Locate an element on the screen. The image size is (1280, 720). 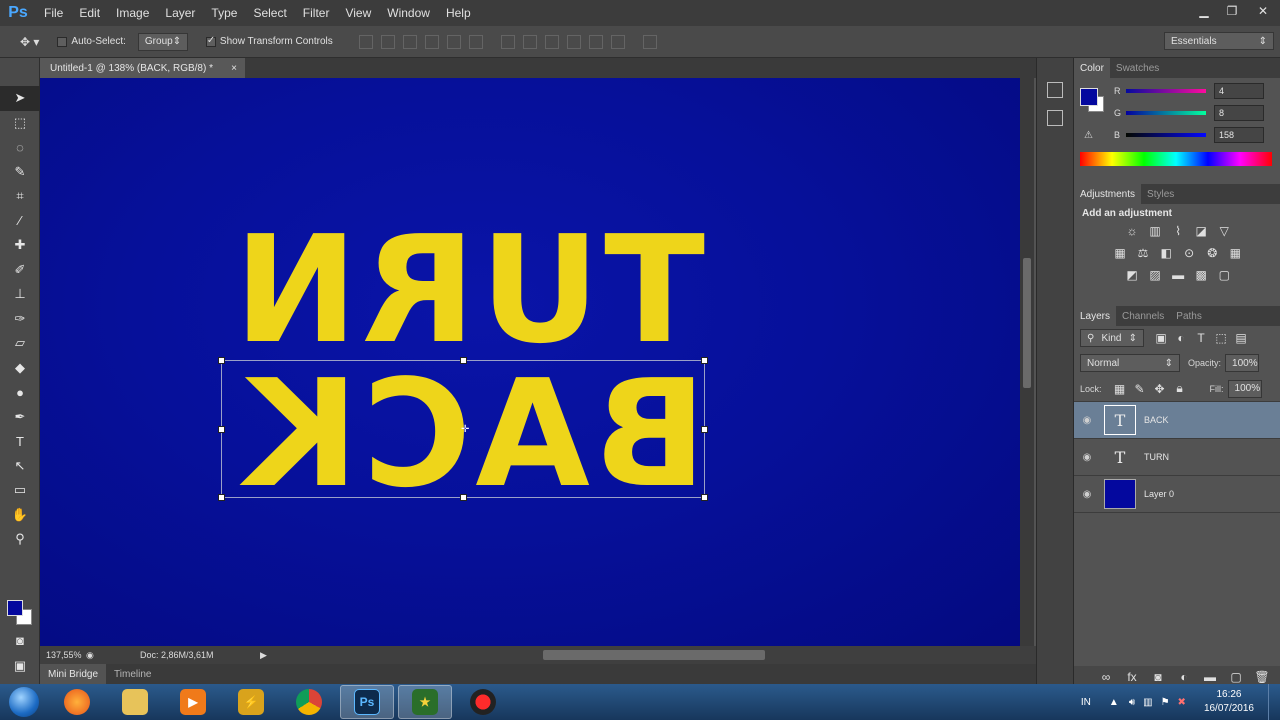
reference-point-icon: ✛ is located at coordinates (465, 429).